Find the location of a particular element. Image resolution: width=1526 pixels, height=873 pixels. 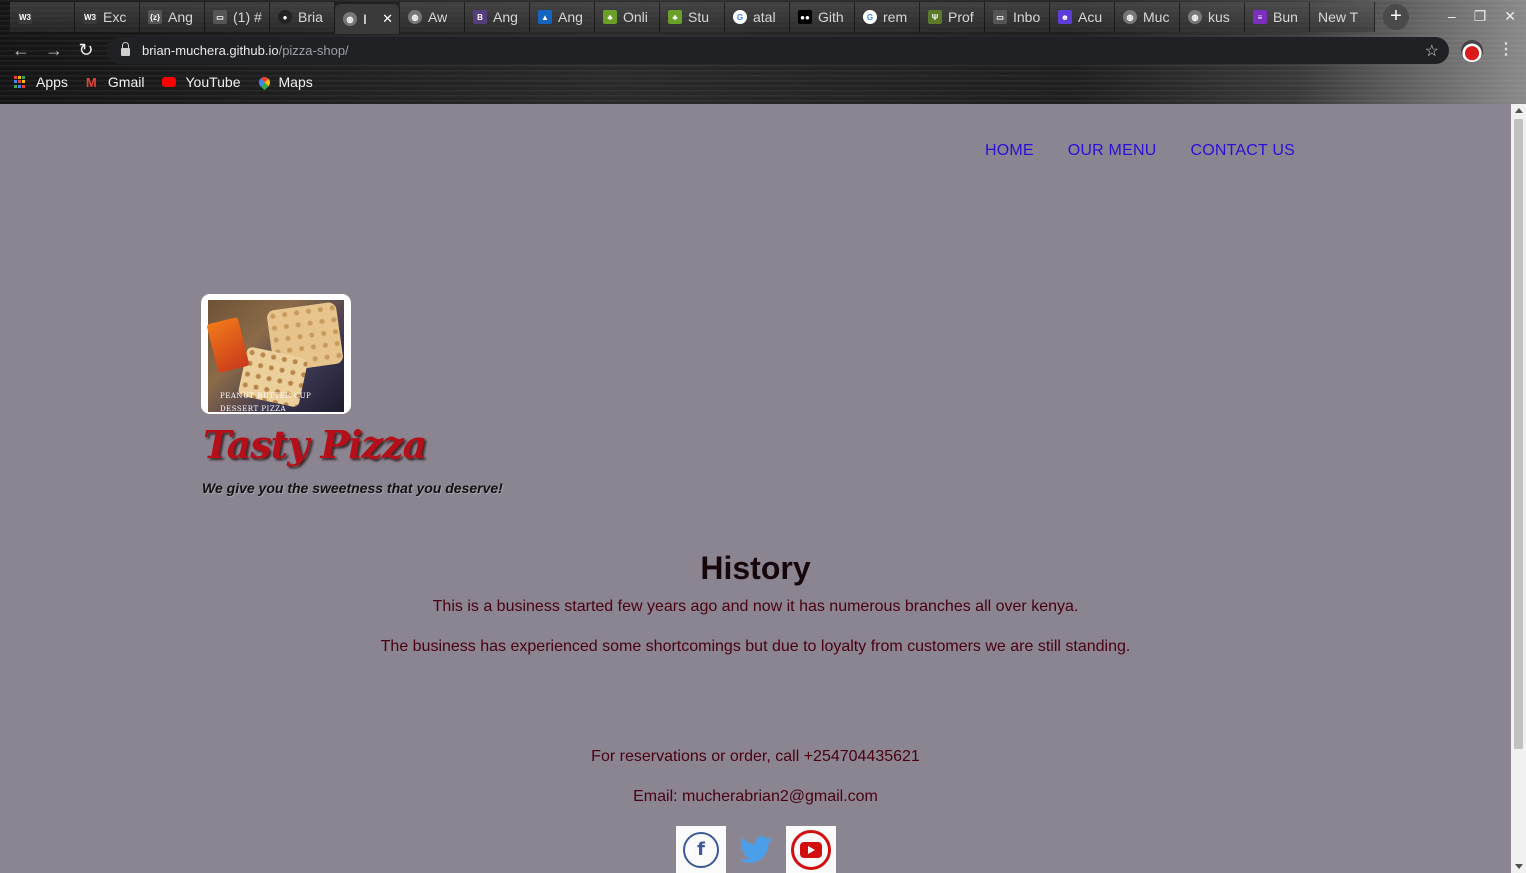

angular-icon: ▲ is located at coordinates (545, 17).